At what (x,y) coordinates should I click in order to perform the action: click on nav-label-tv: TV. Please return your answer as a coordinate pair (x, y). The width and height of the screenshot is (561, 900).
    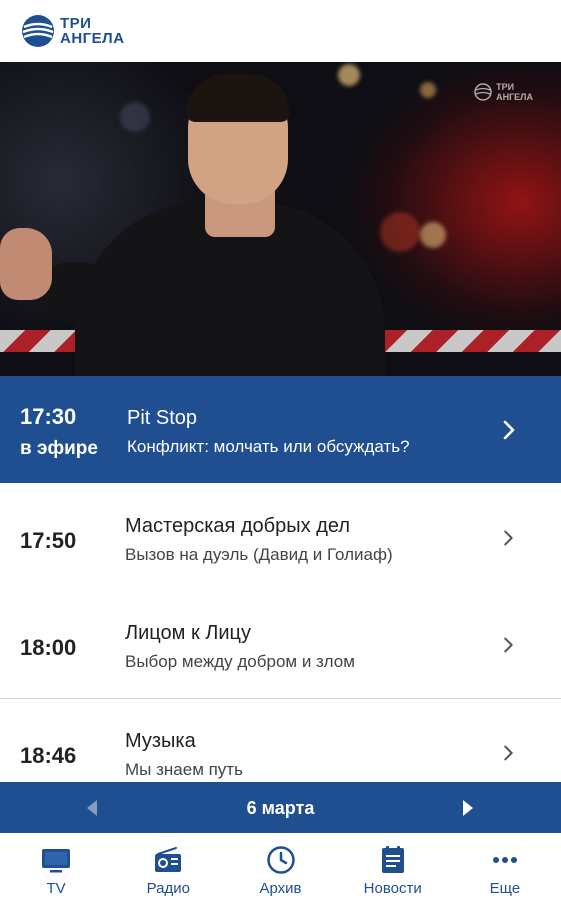
    Looking at the image, I should click on (56, 888).